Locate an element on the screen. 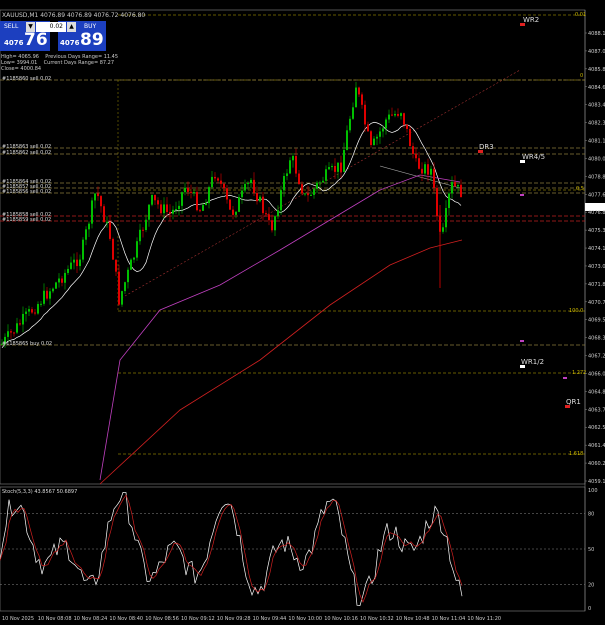 This screenshot has height=625, width=605. pivot-wr2: WR2 is located at coordinates (531, 20).